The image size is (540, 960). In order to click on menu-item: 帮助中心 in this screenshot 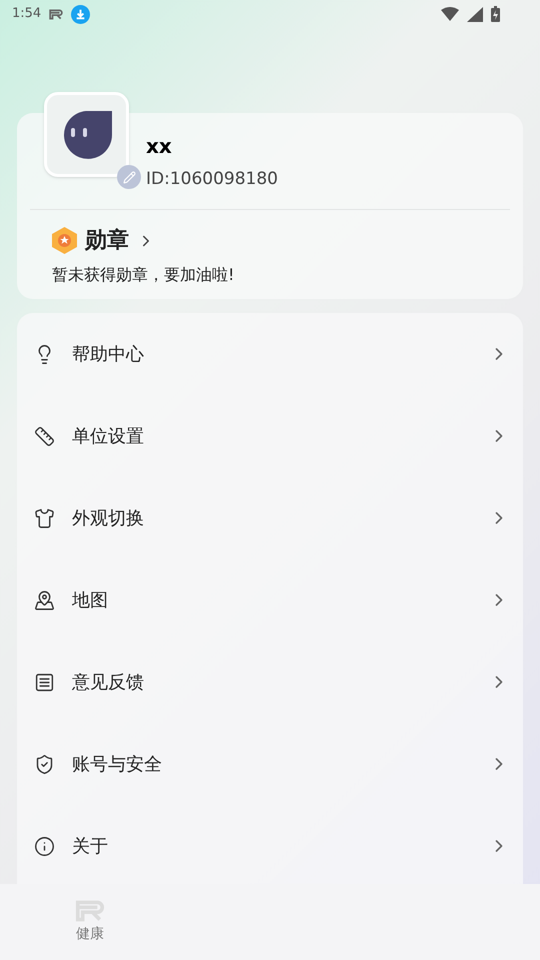, I will do `click(270, 354)`.